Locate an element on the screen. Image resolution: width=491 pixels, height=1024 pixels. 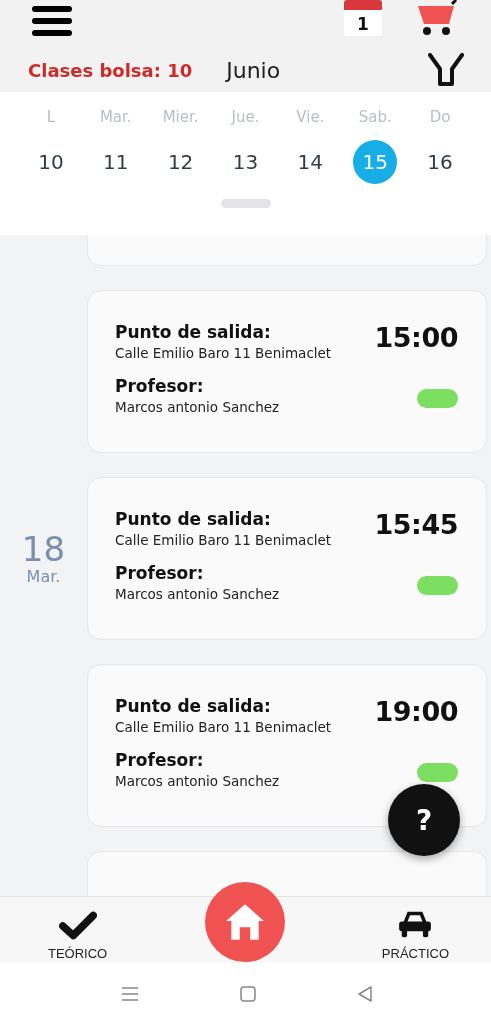
cart-icon is located at coordinates (437, 18).